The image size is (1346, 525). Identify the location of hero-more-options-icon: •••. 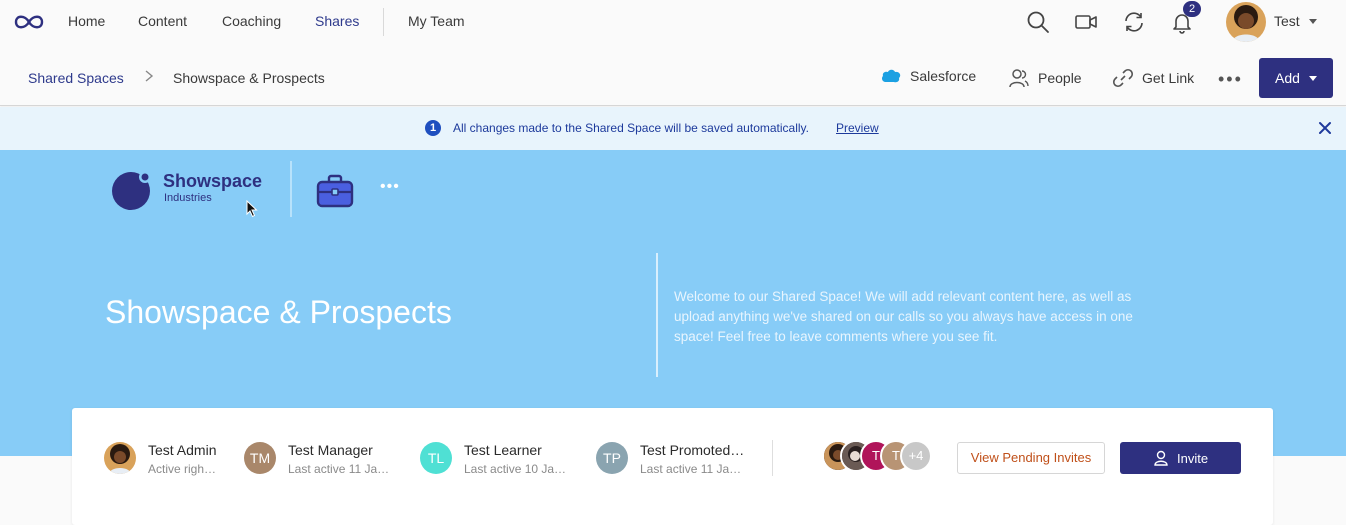
(390, 187).